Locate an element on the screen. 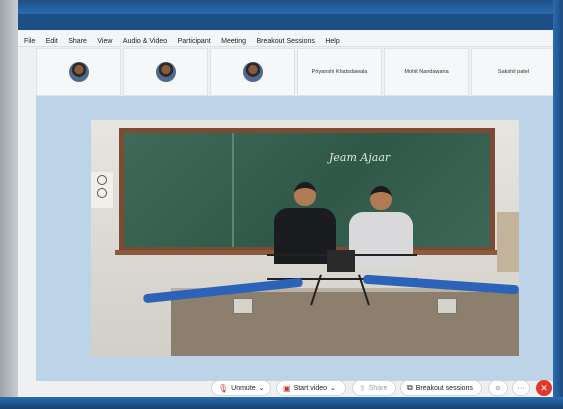 The height and width of the screenshot is (409, 563). reactions-button: ☺ is located at coordinates (498, 388).